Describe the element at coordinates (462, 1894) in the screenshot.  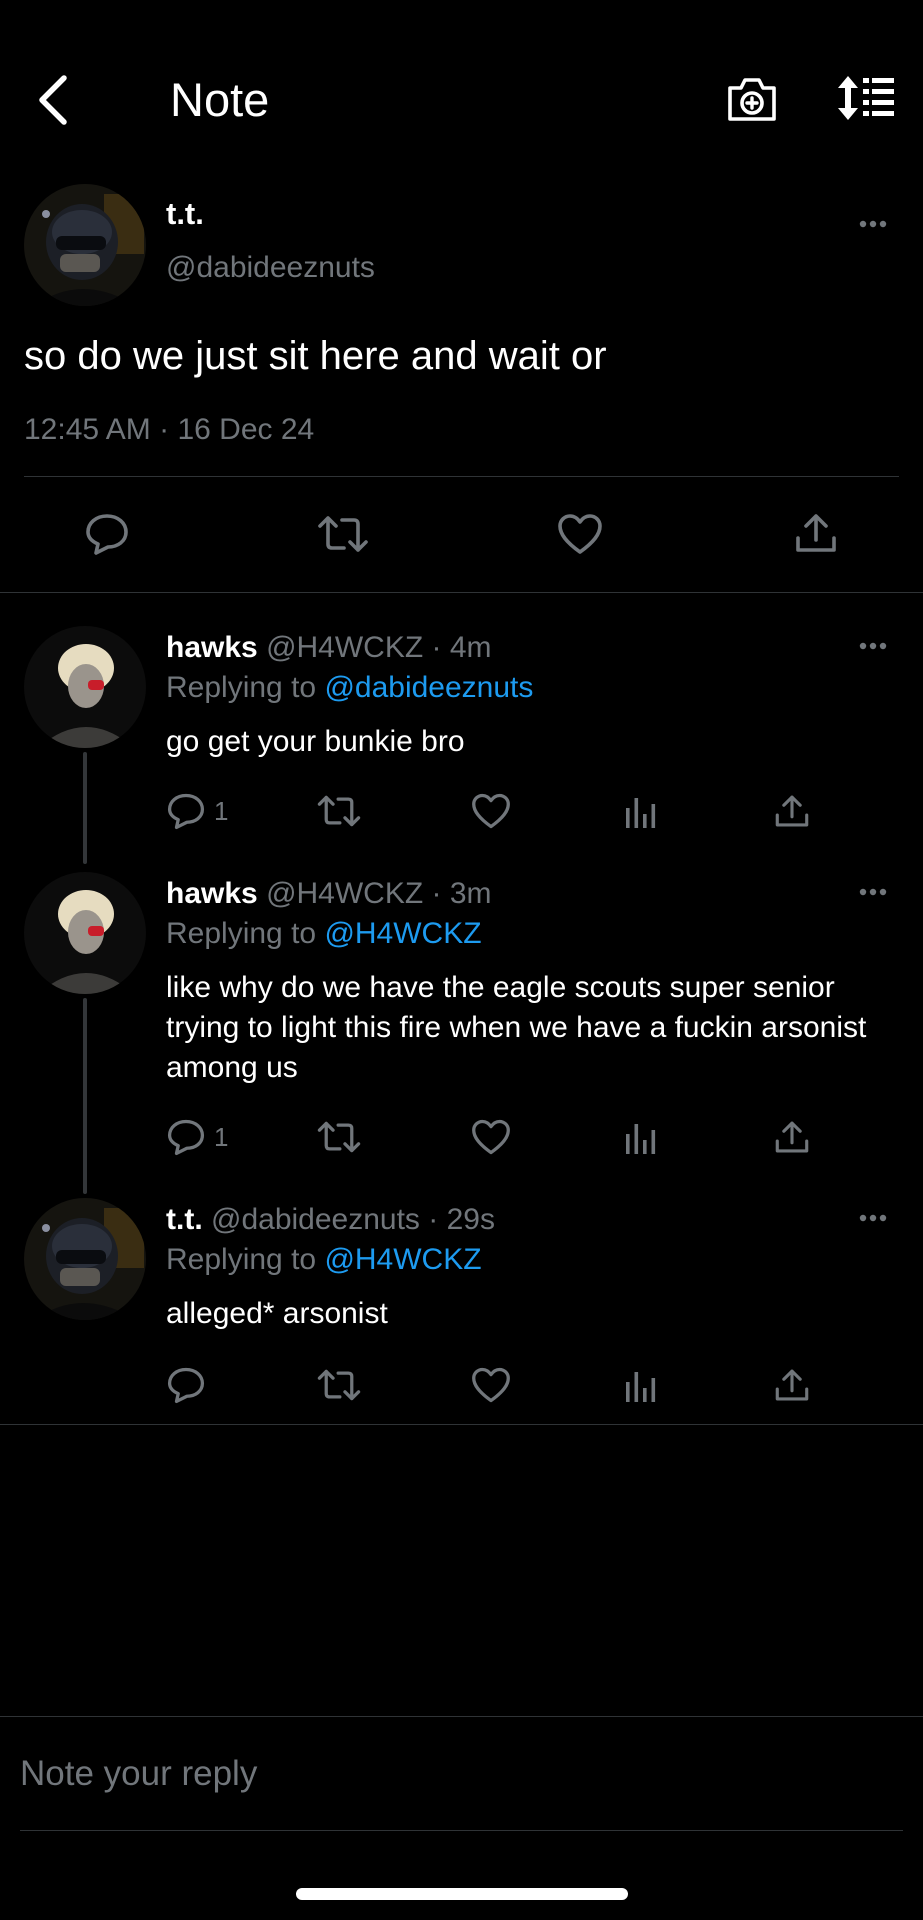
I see `home-indicator` at that location.